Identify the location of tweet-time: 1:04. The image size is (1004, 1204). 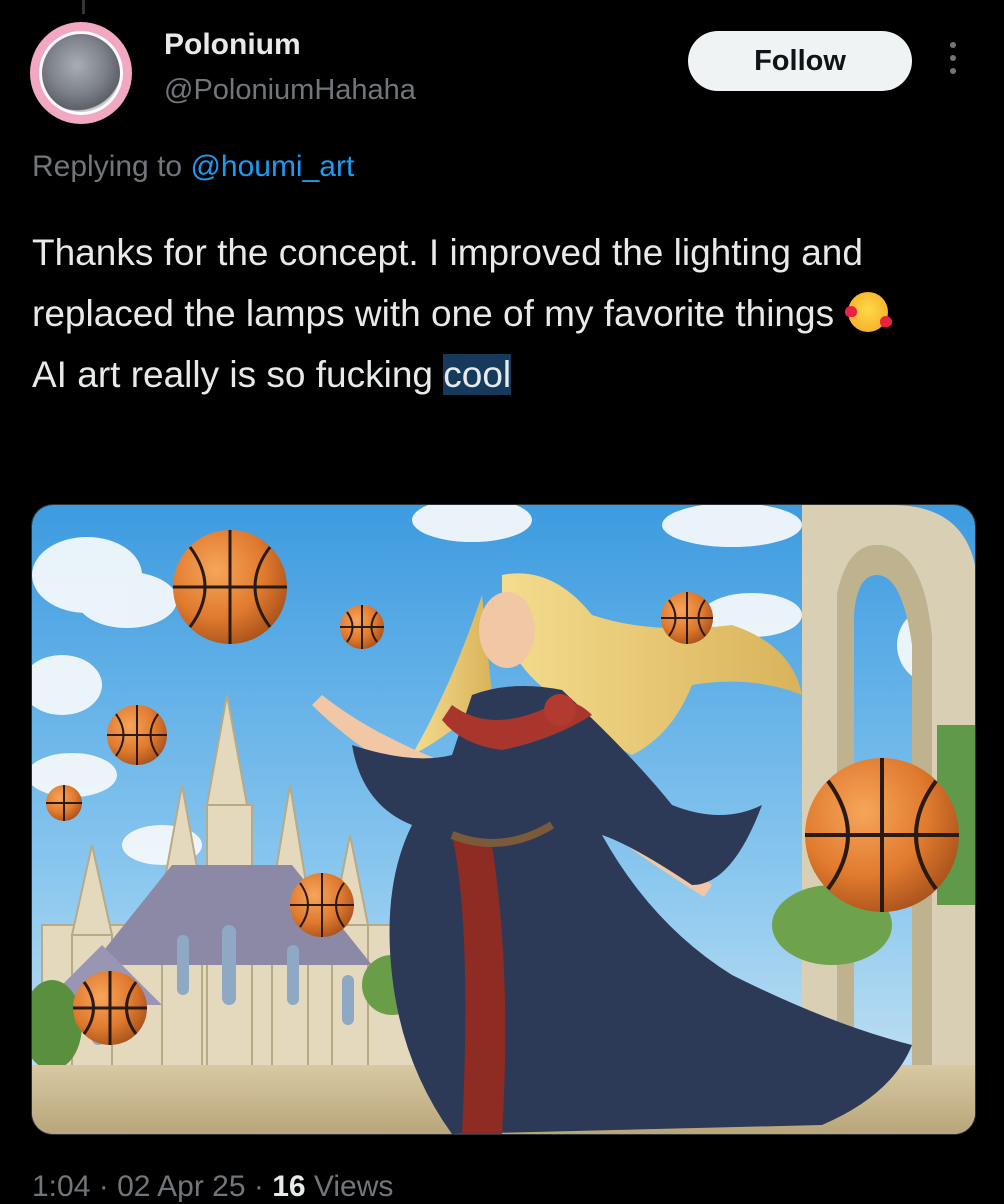
(61, 1186).